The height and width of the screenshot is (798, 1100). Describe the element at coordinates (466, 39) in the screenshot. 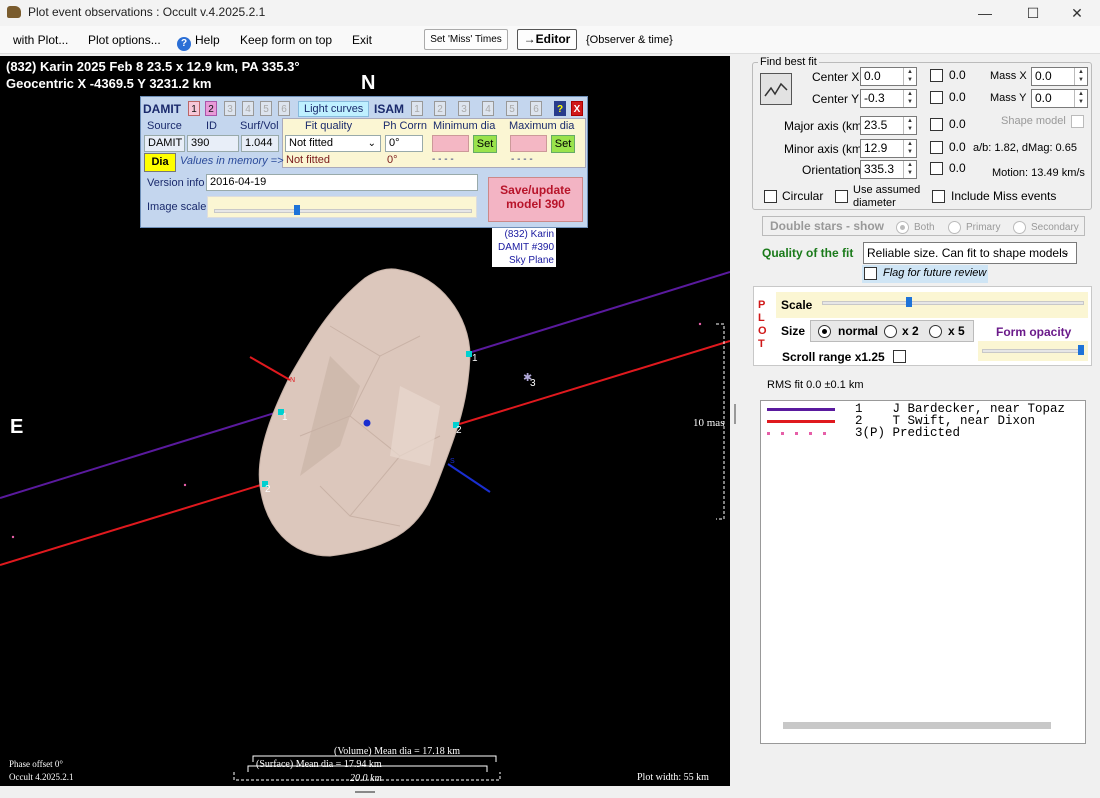

I see `set-miss-times-button: Set 'Miss' Times` at that location.